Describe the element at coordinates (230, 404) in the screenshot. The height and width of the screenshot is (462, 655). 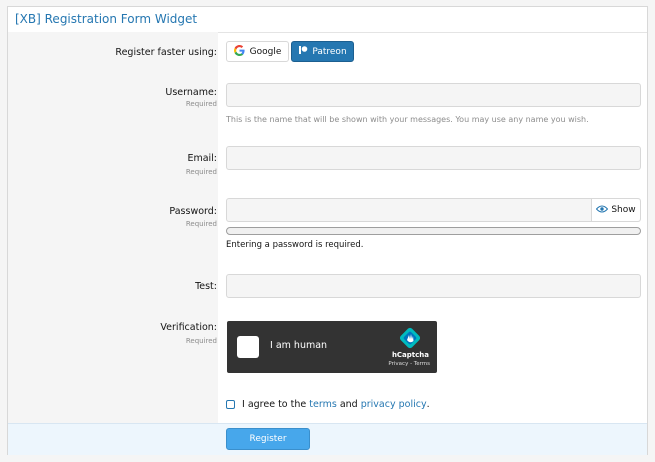
I see `agree-checkbox` at that location.